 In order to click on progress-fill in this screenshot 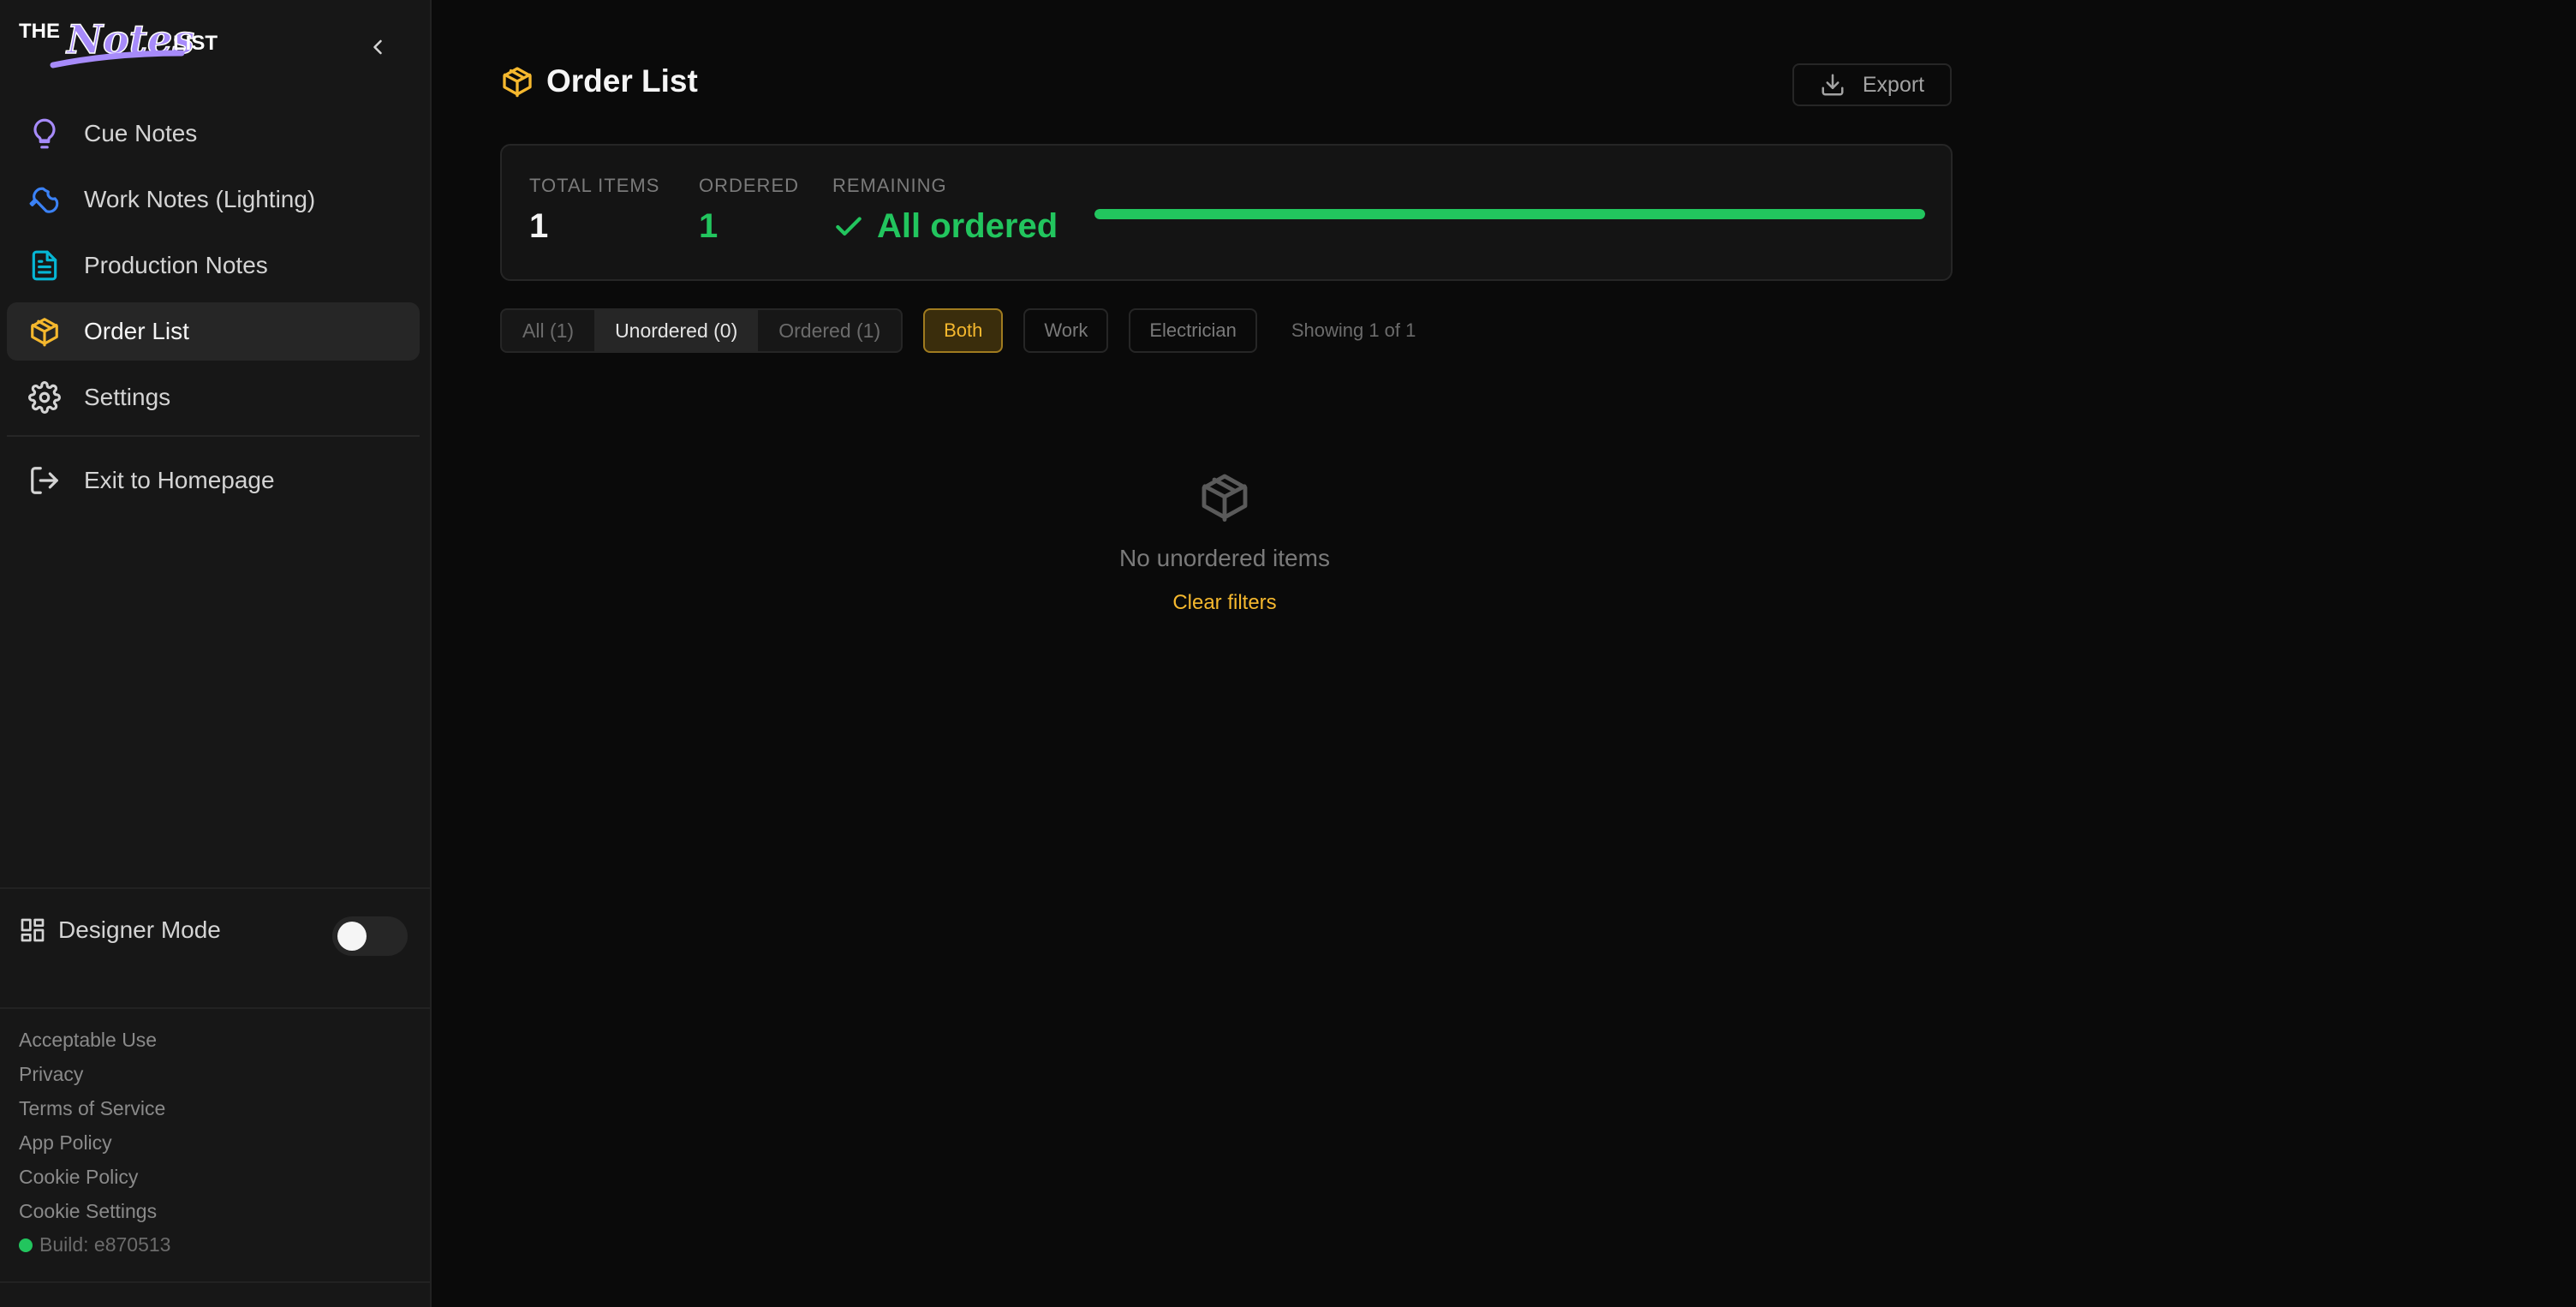, I will do `click(1510, 214)`.